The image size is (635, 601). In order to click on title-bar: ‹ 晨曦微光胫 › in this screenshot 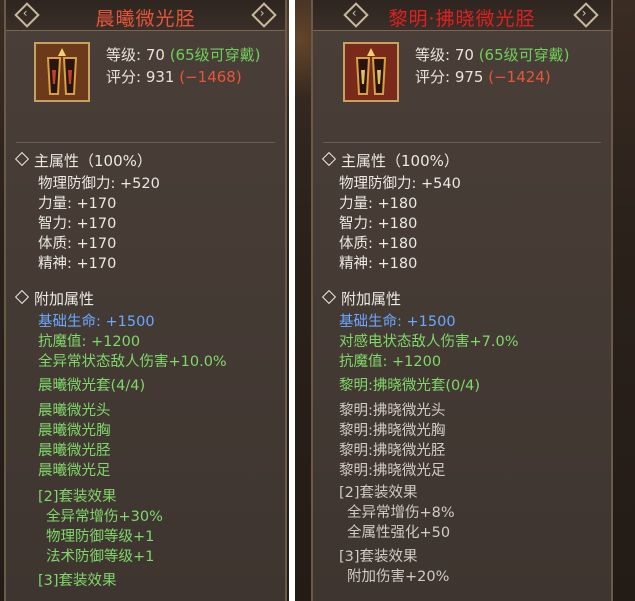, I will do `click(145, 15)`.